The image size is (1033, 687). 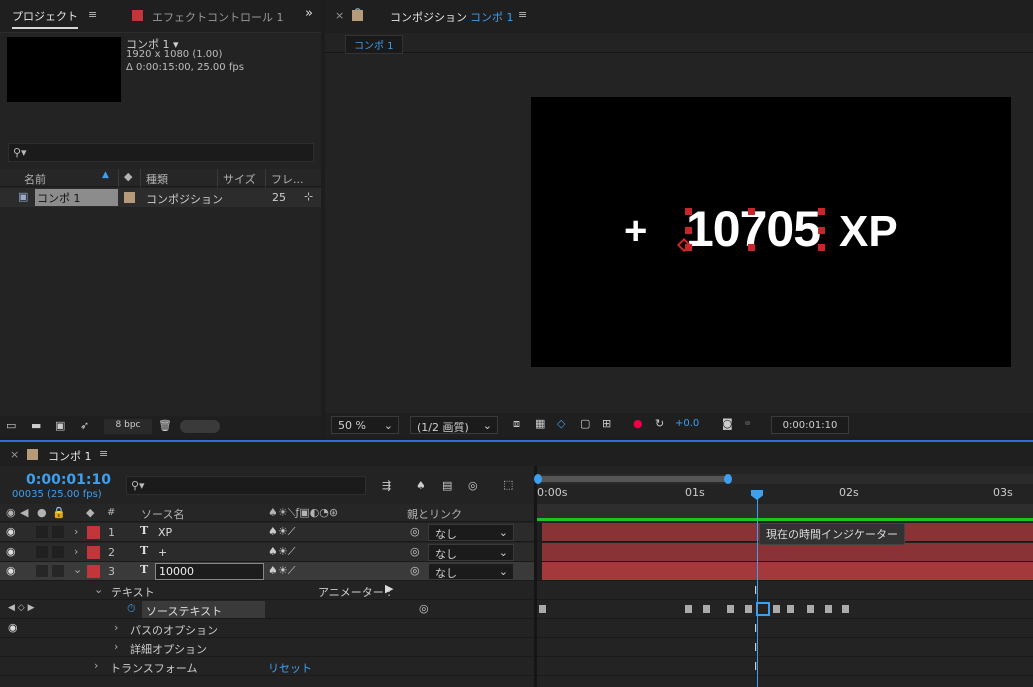 I want to click on prop-transform: トランスフォーム, so click(x=153, y=668).